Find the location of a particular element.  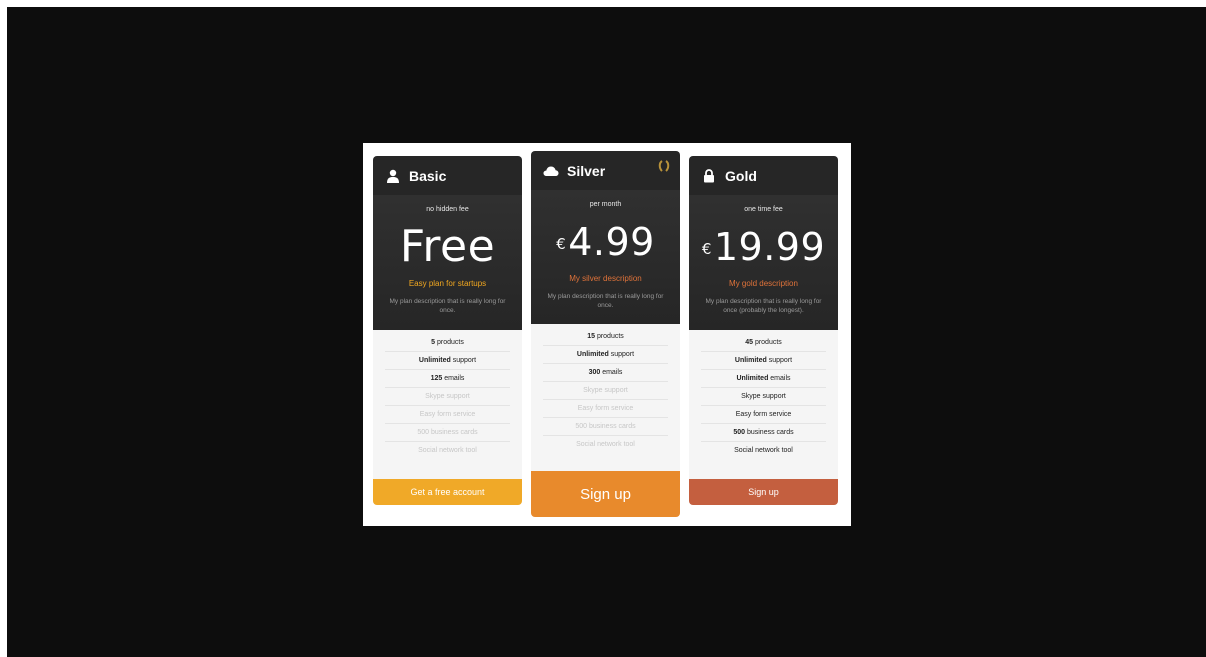

price-amount: 4.99 is located at coordinates (611, 242).